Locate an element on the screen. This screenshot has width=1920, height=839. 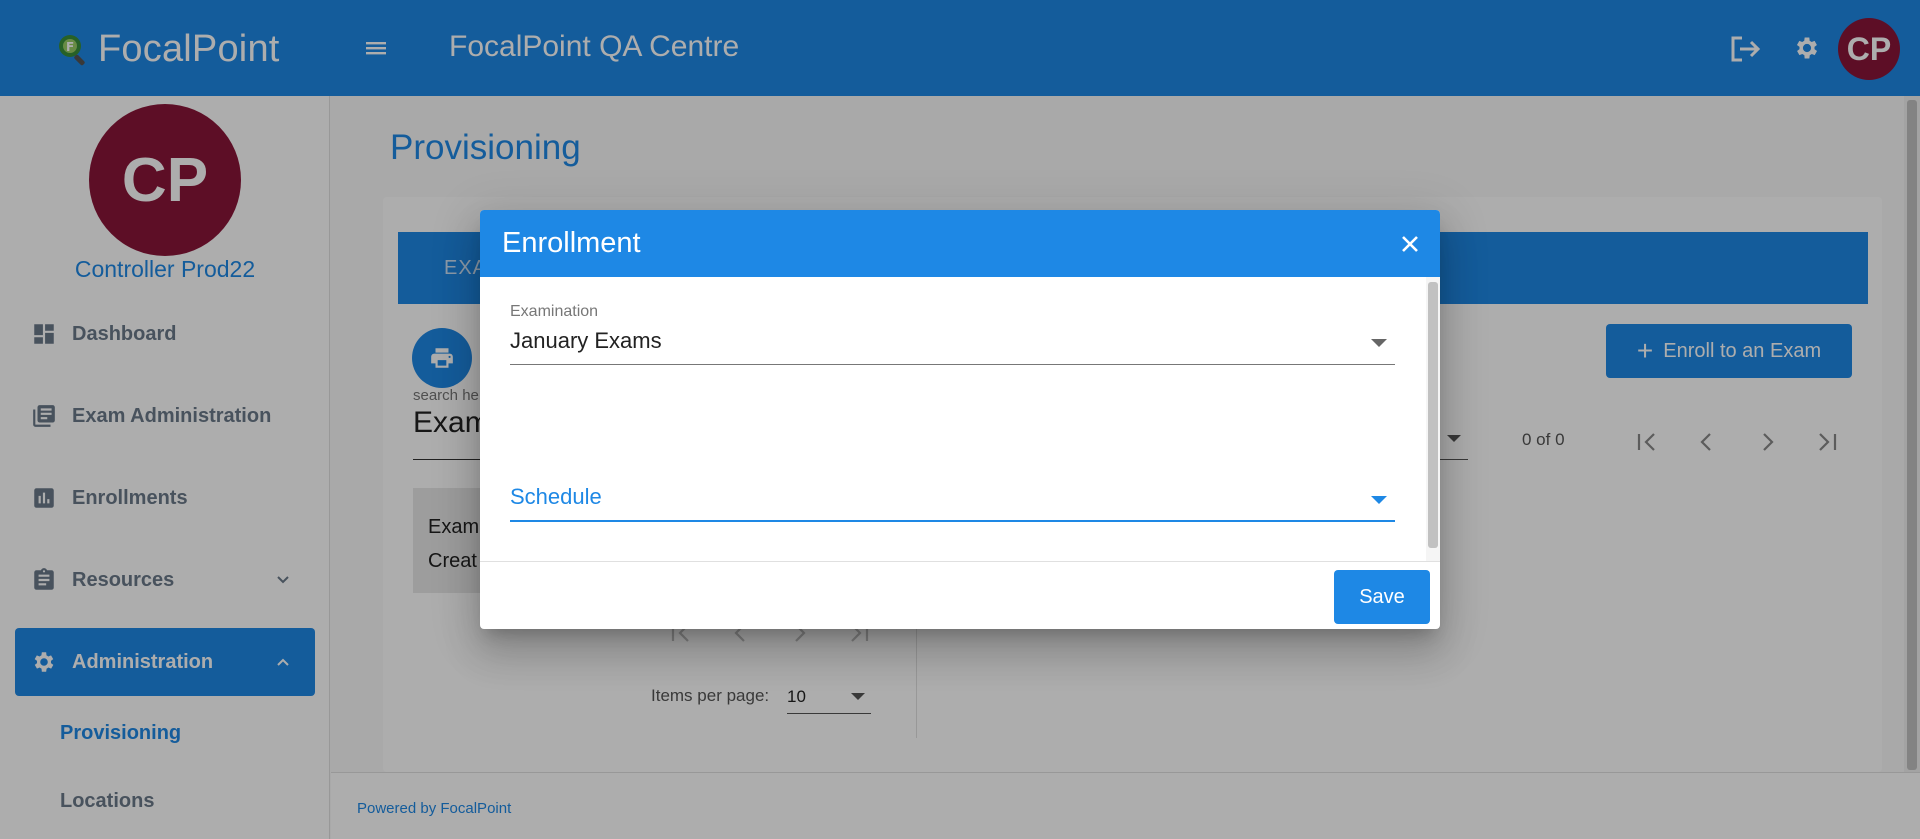
dialog-scrollbar-thumb is located at coordinates (1433, 415).